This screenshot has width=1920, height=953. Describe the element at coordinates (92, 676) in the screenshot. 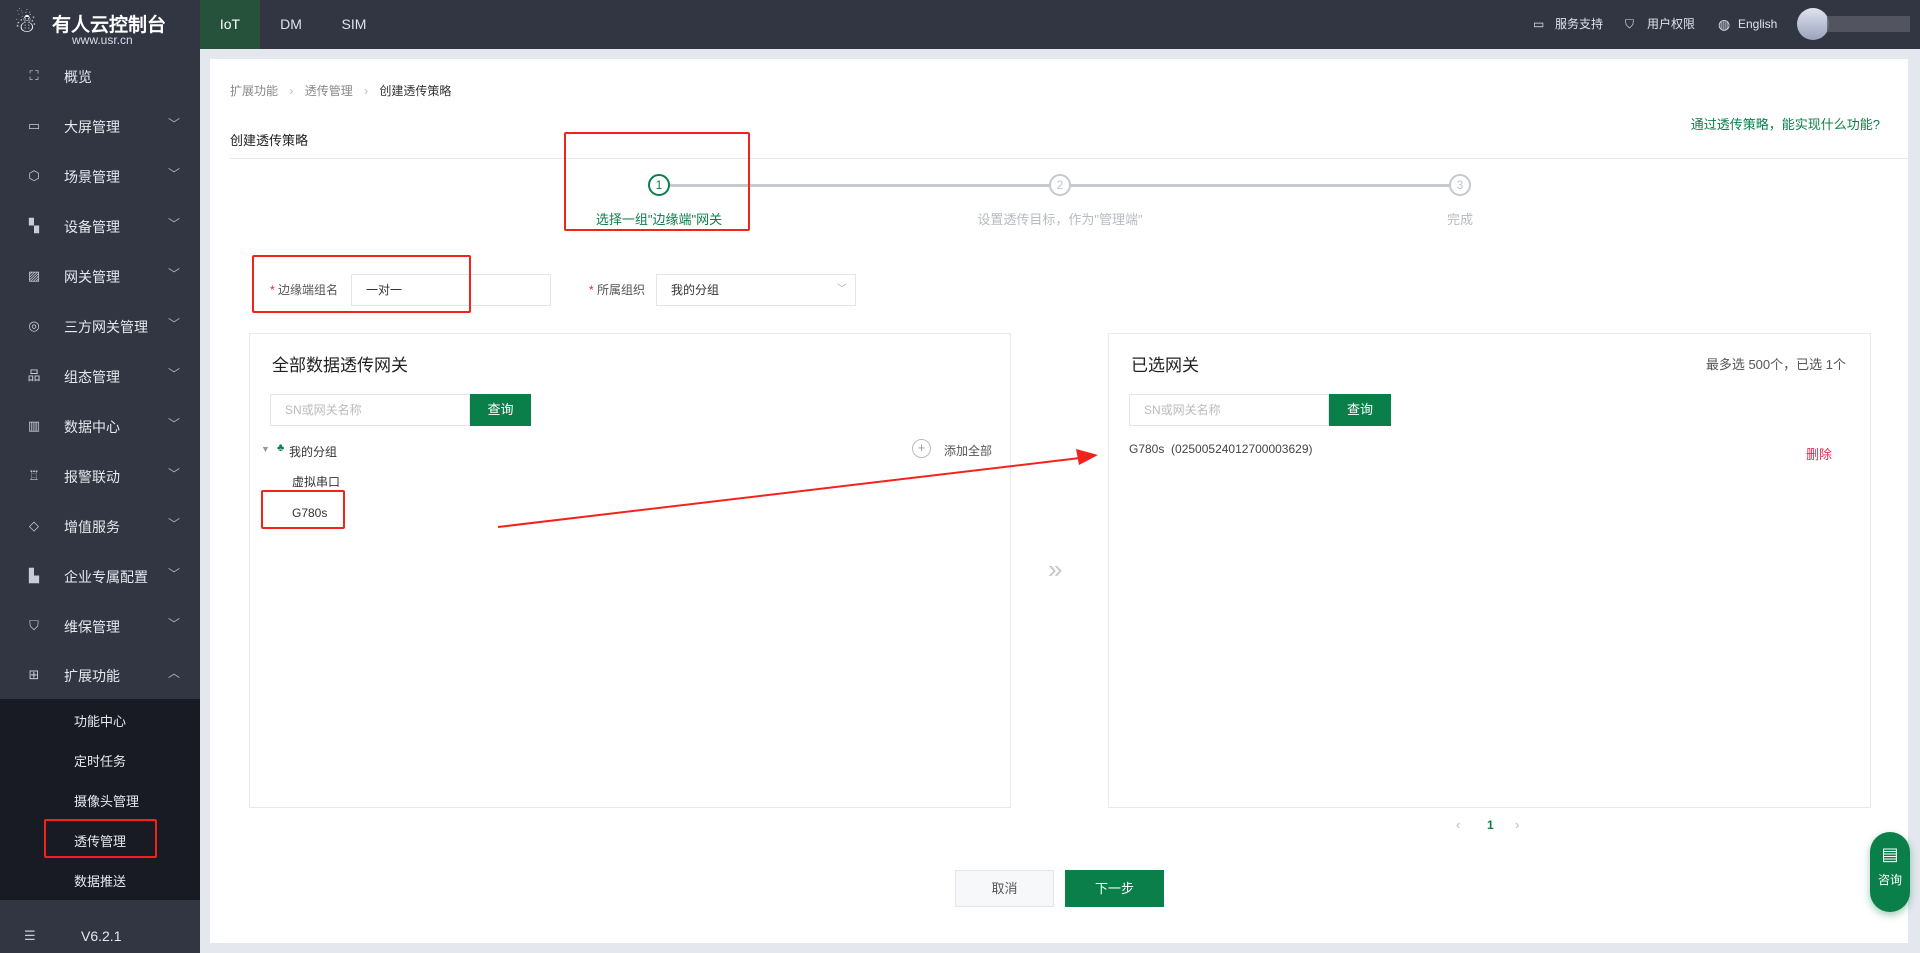

I see `sidebar-item-label: 扩展功能` at that location.